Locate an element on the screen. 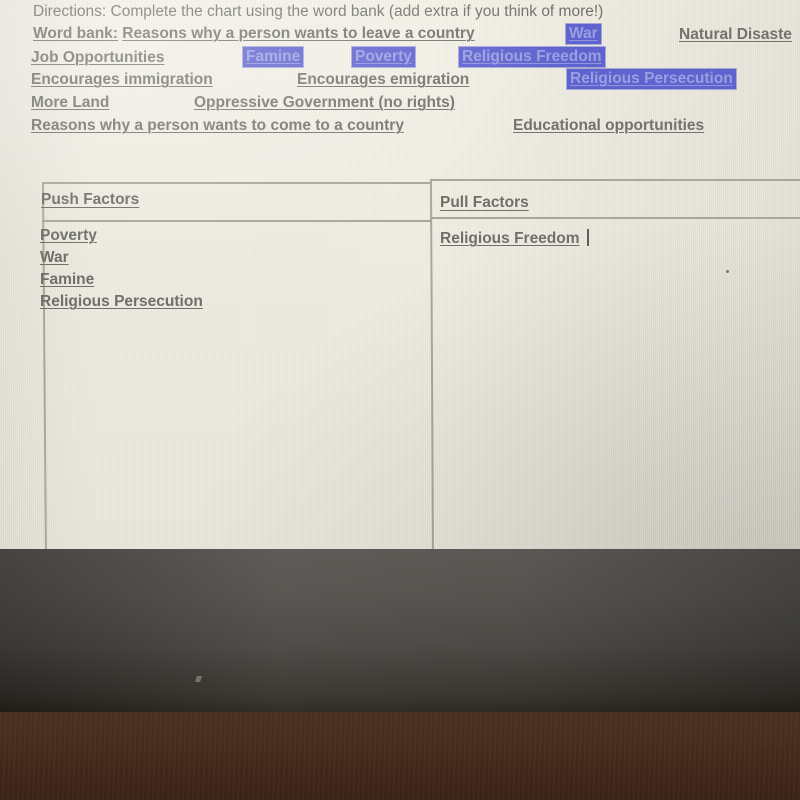 This screenshot has height=800, width=800. push-factor-item-poverty: Poverty is located at coordinates (68, 236).